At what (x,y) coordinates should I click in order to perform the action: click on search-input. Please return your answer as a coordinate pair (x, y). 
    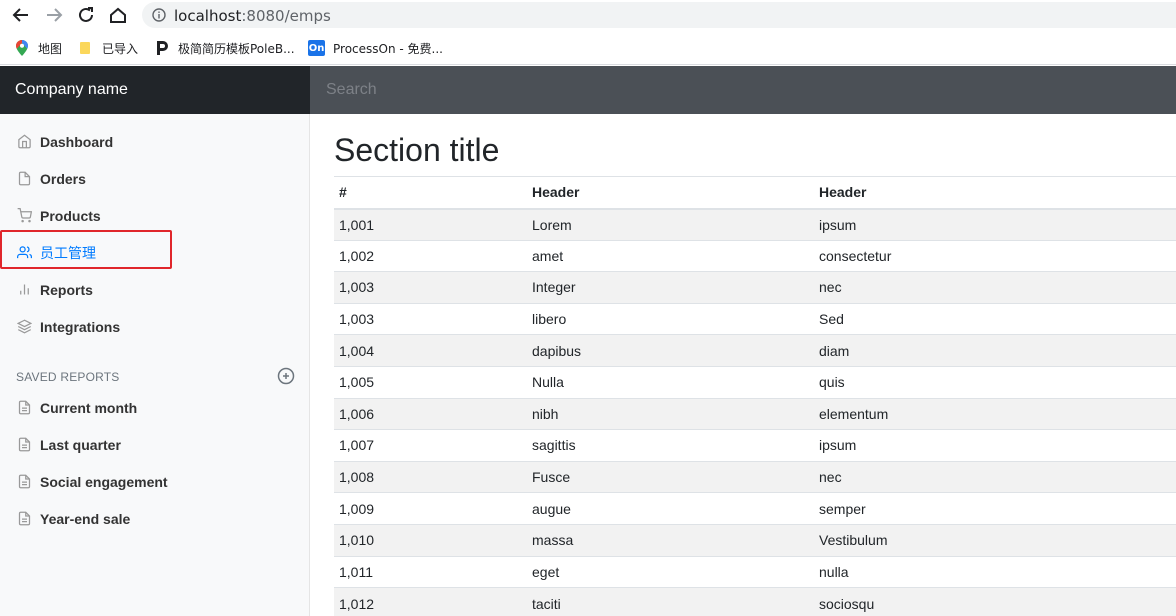
    Looking at the image, I should click on (743, 90).